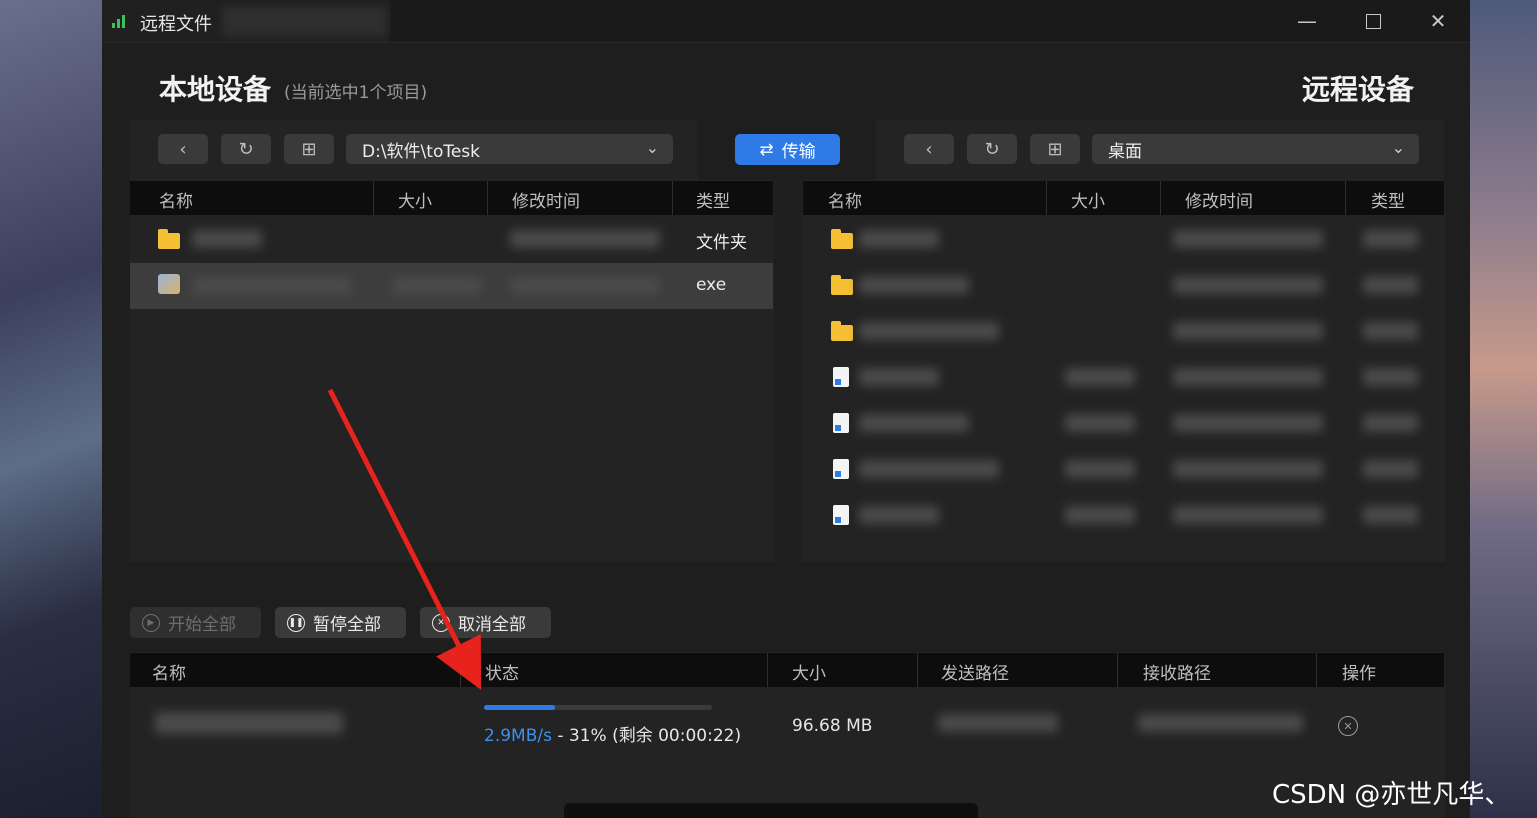  Describe the element at coordinates (202, 625) in the screenshot. I see `start-all-label: 开始全部` at that location.